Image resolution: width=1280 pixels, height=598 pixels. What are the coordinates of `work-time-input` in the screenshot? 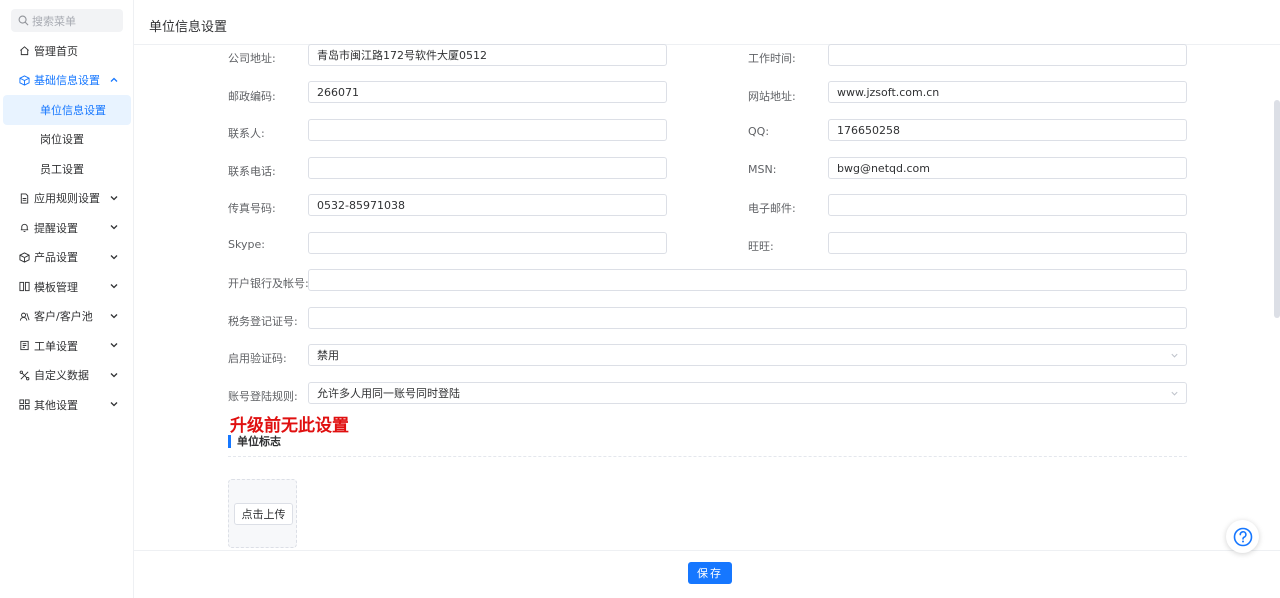 It's located at (1007, 55).